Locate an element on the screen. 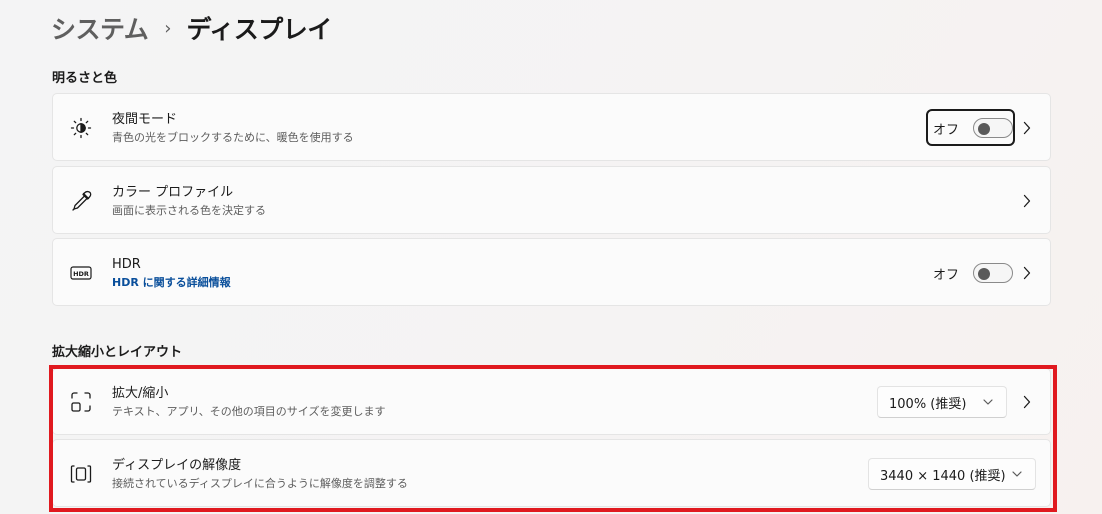 This screenshot has height=514, width=1102. scale-dropdown-value: 100% (推奨) is located at coordinates (928, 404).